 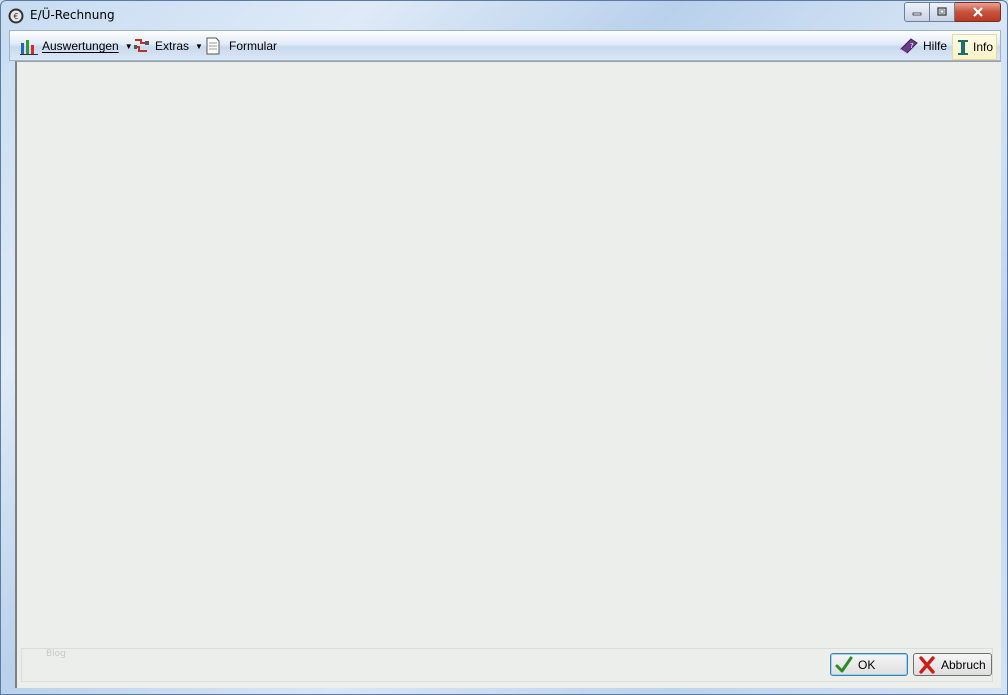 I want to click on ok-button: OK, so click(x=869, y=664).